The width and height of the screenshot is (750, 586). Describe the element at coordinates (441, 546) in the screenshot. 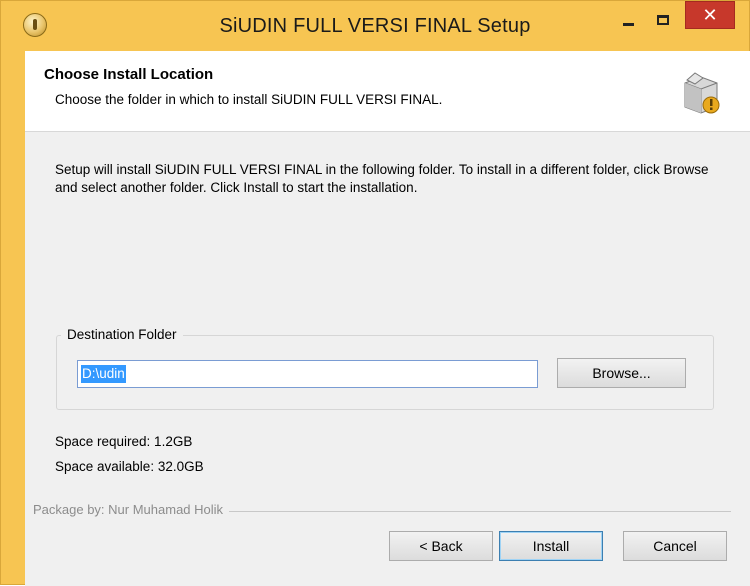

I see `back-button: < Back` at that location.